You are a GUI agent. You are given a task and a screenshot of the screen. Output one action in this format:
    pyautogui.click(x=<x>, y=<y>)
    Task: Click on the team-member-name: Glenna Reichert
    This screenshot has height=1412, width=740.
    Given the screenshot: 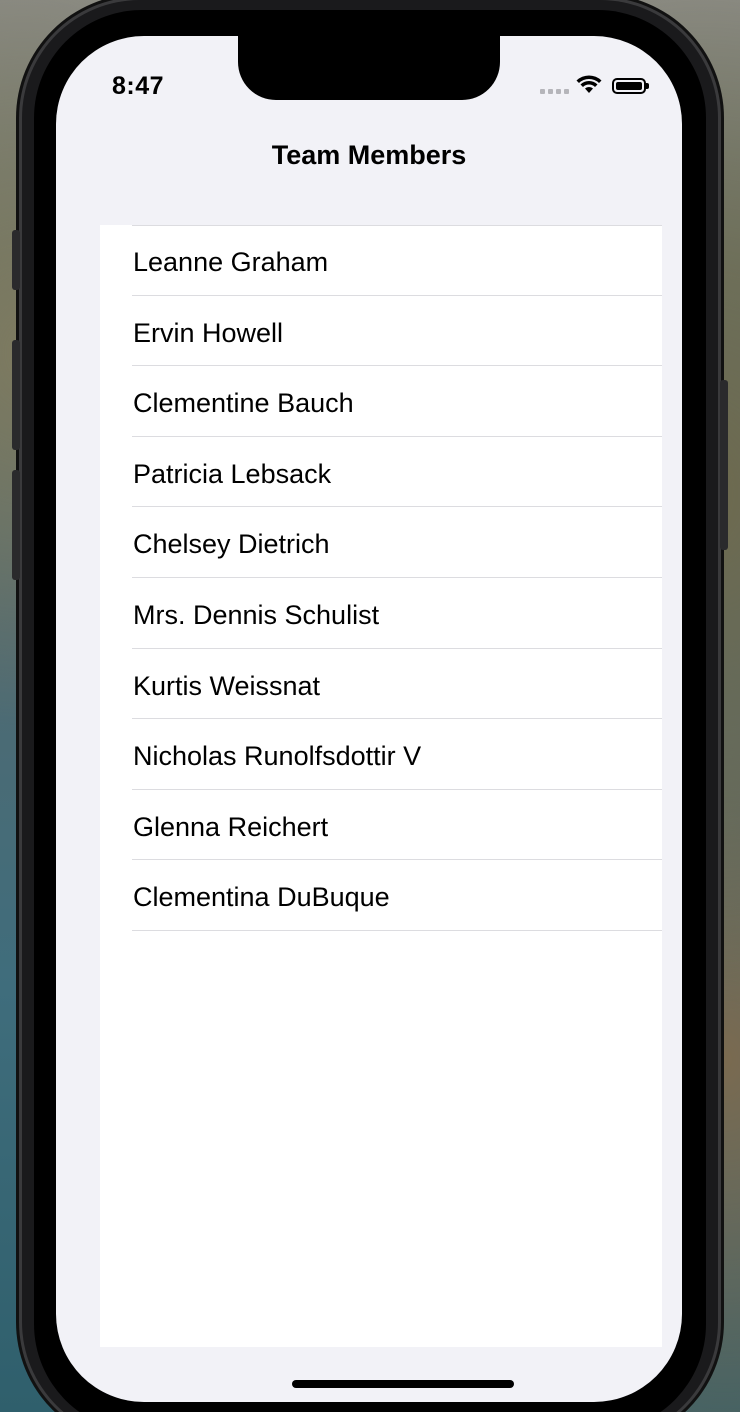 What is the action you would take?
    pyautogui.click(x=231, y=826)
    